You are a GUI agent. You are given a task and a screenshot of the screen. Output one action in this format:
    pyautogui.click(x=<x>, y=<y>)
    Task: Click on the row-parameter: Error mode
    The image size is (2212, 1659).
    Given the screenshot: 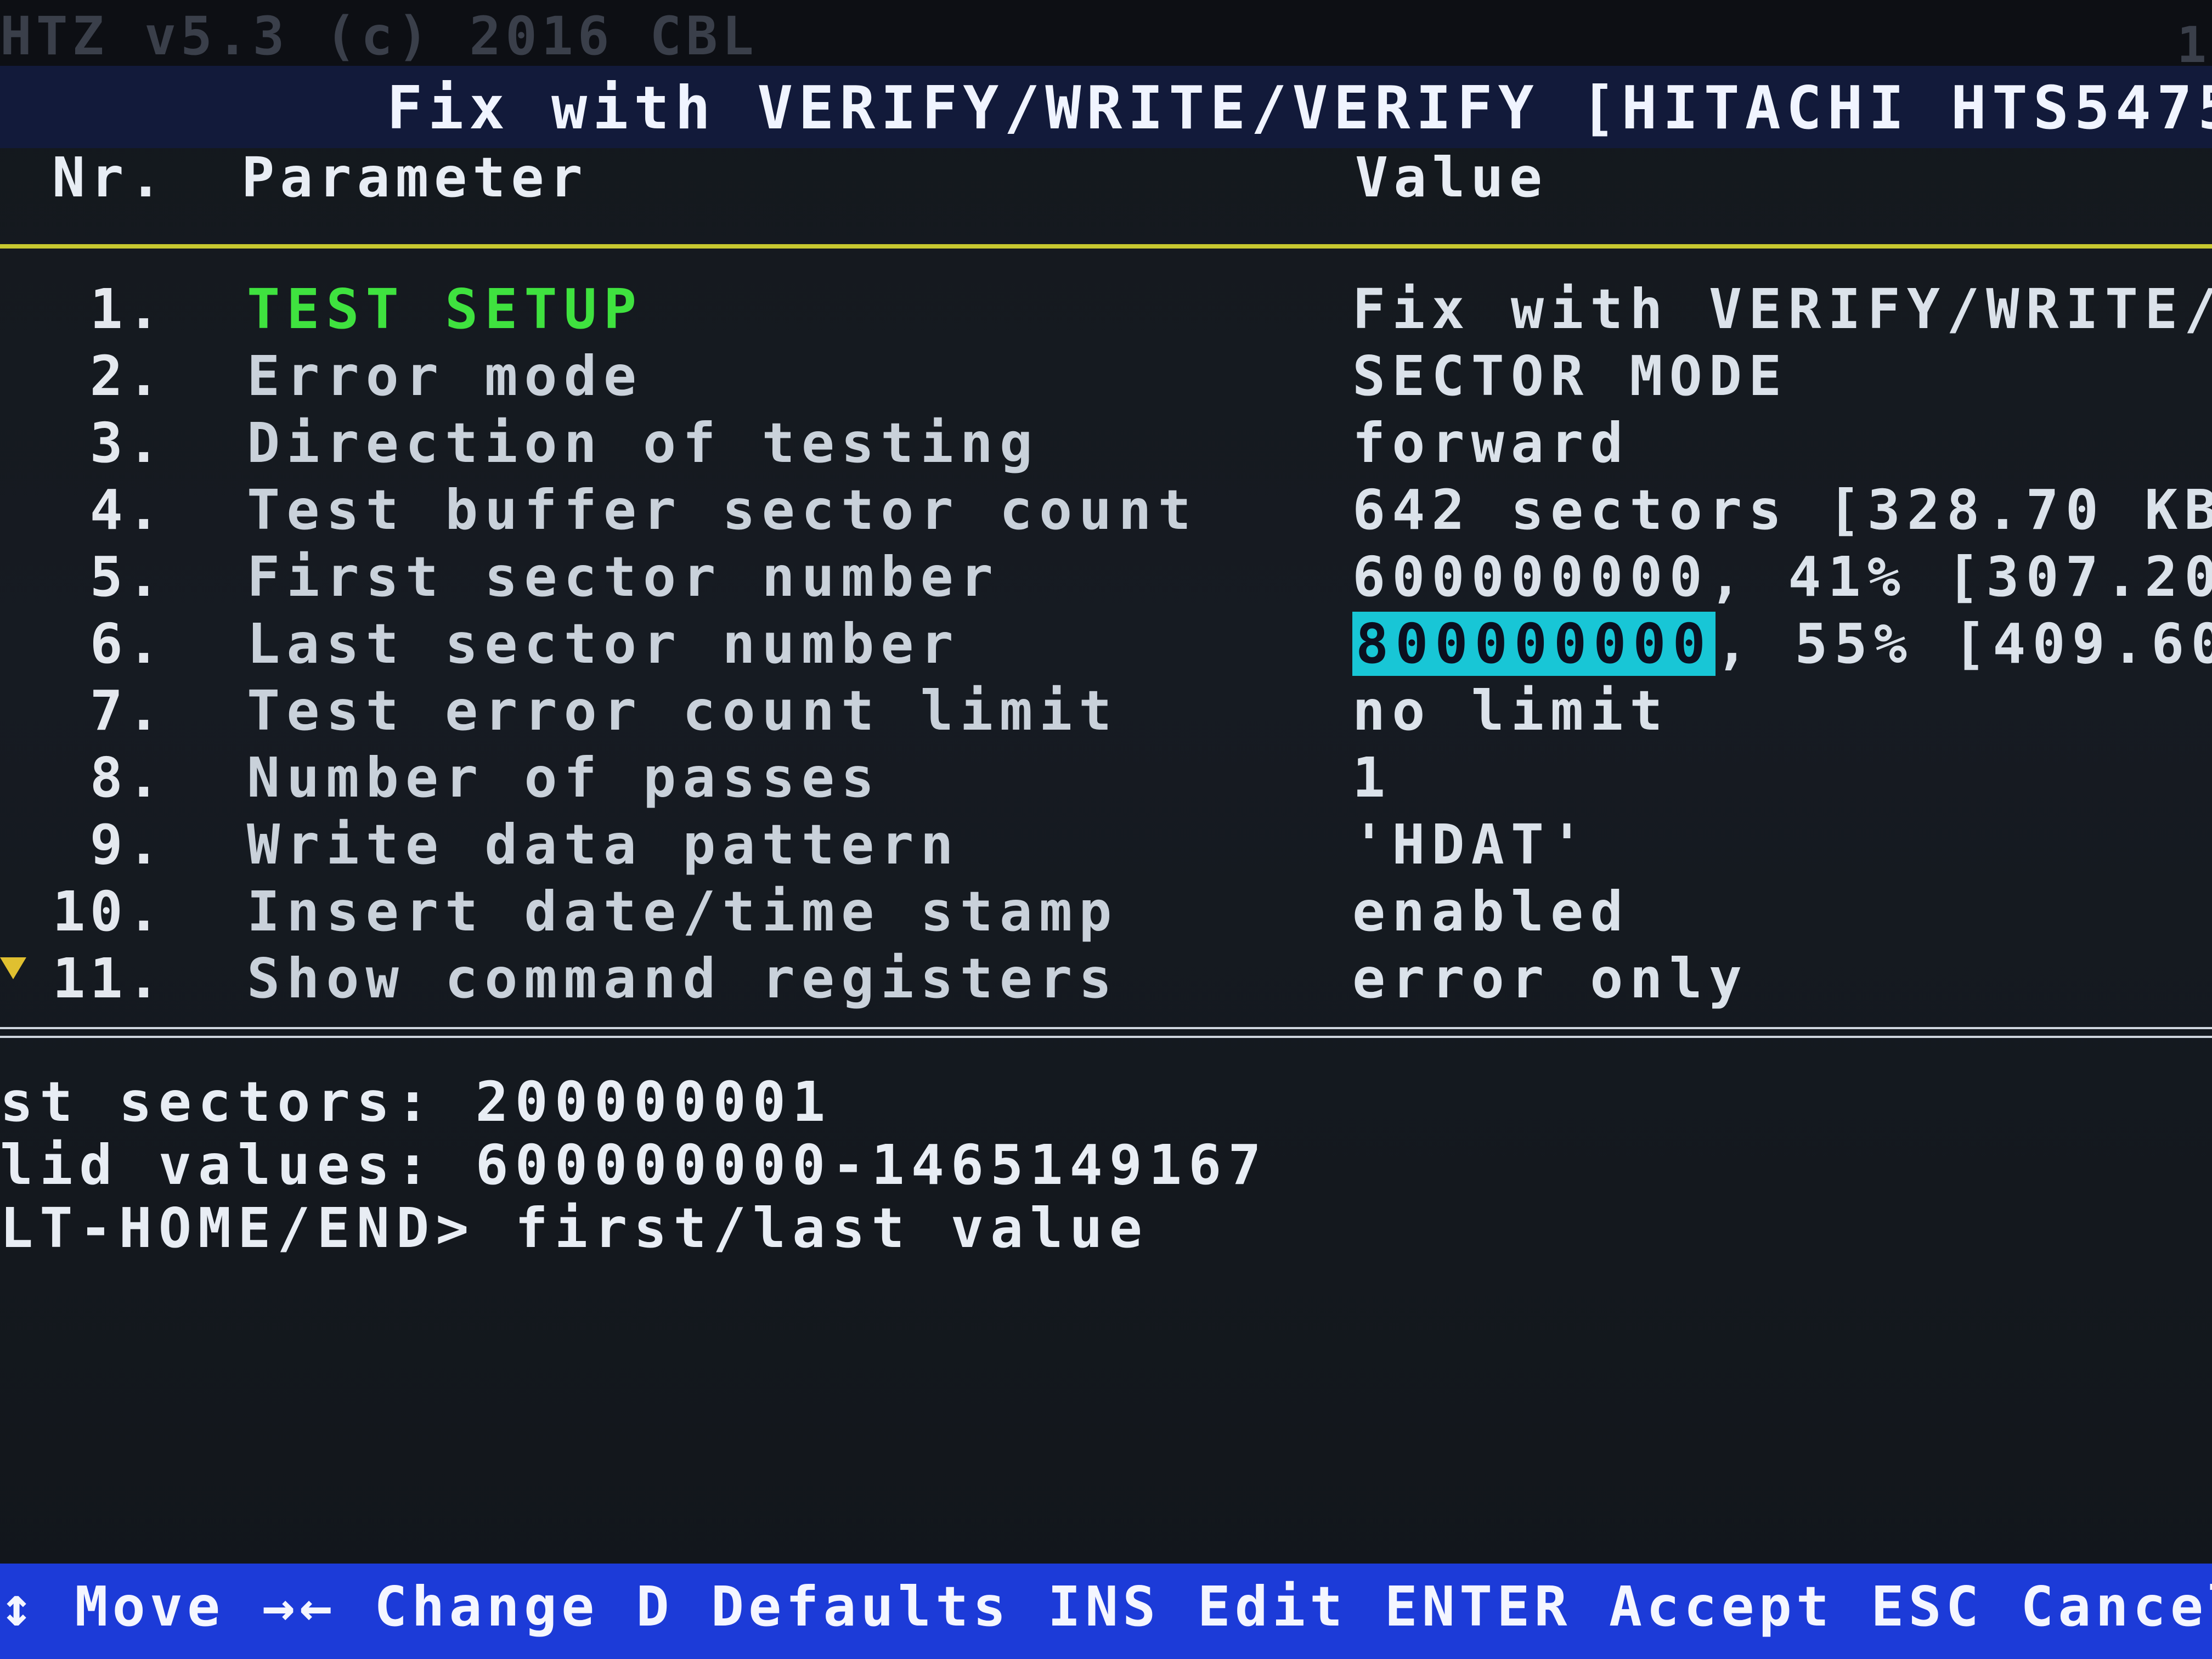 What is the action you would take?
    pyautogui.click(x=446, y=376)
    